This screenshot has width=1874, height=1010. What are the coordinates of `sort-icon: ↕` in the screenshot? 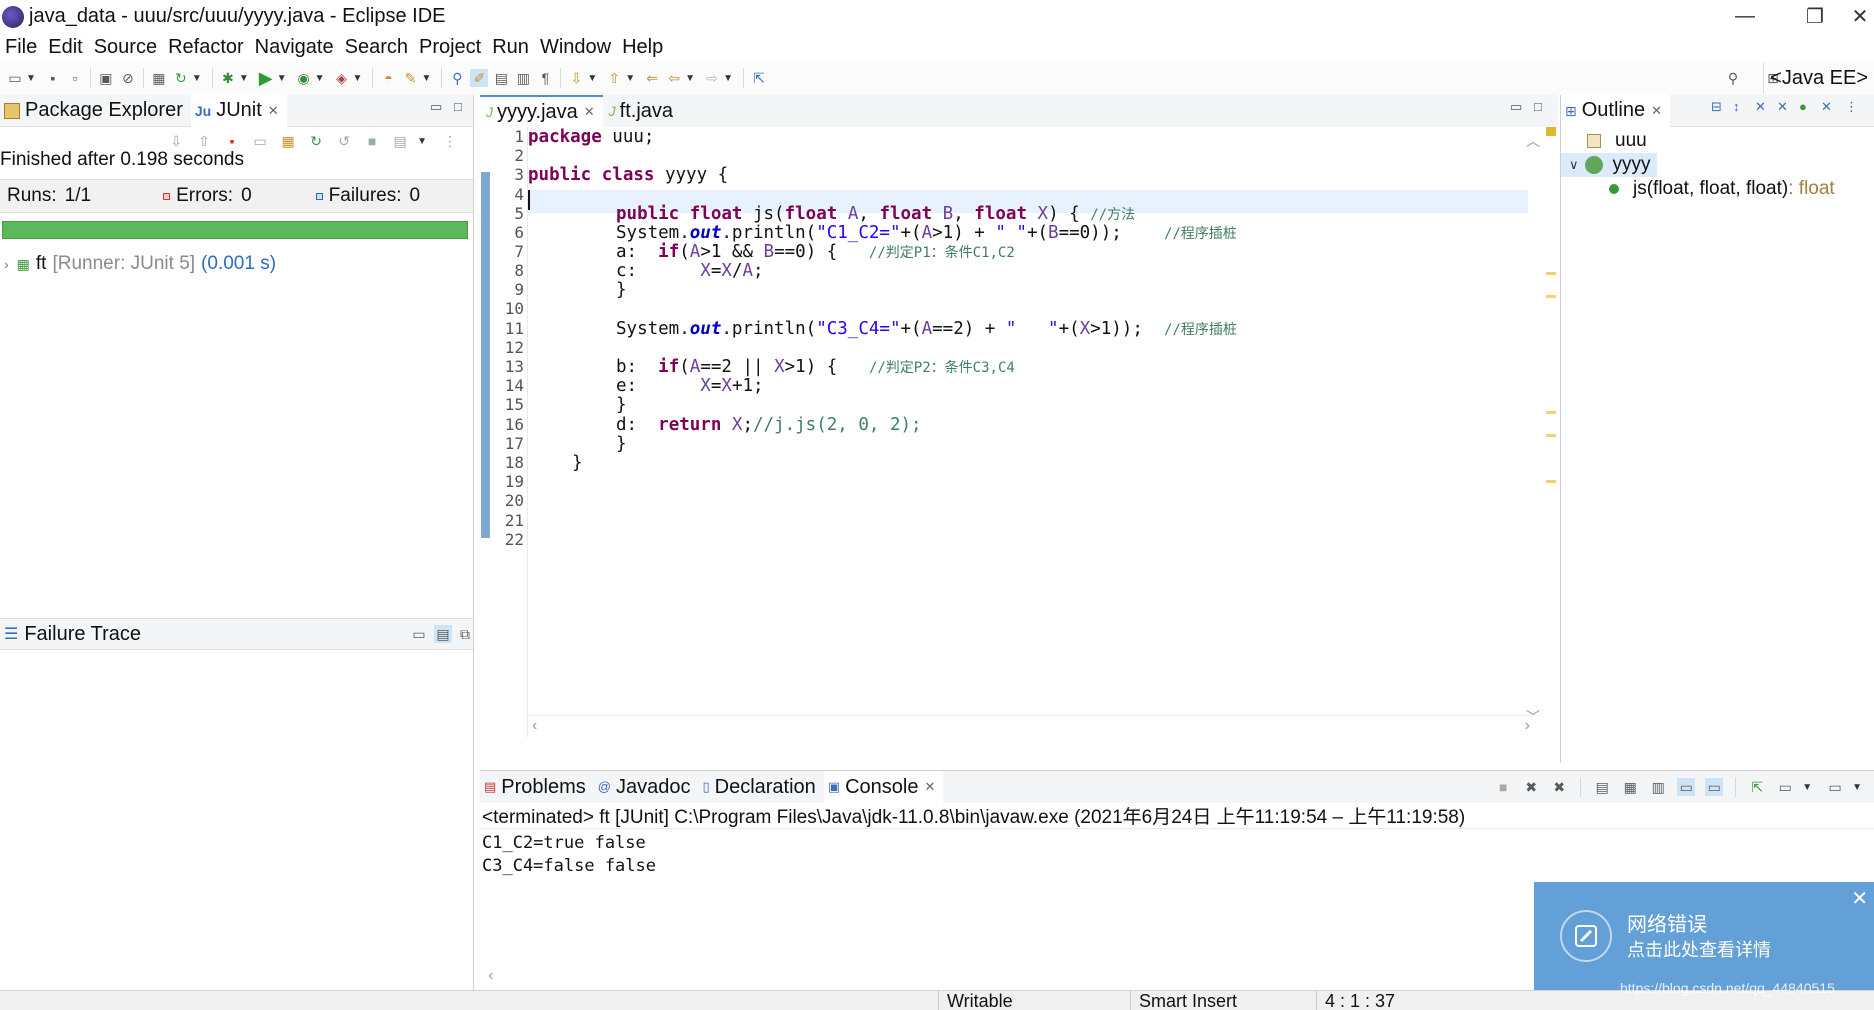 It's located at (1736, 106).